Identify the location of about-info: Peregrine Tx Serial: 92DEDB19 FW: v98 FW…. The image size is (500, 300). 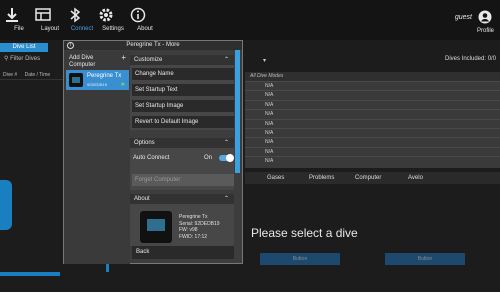
(199, 227).